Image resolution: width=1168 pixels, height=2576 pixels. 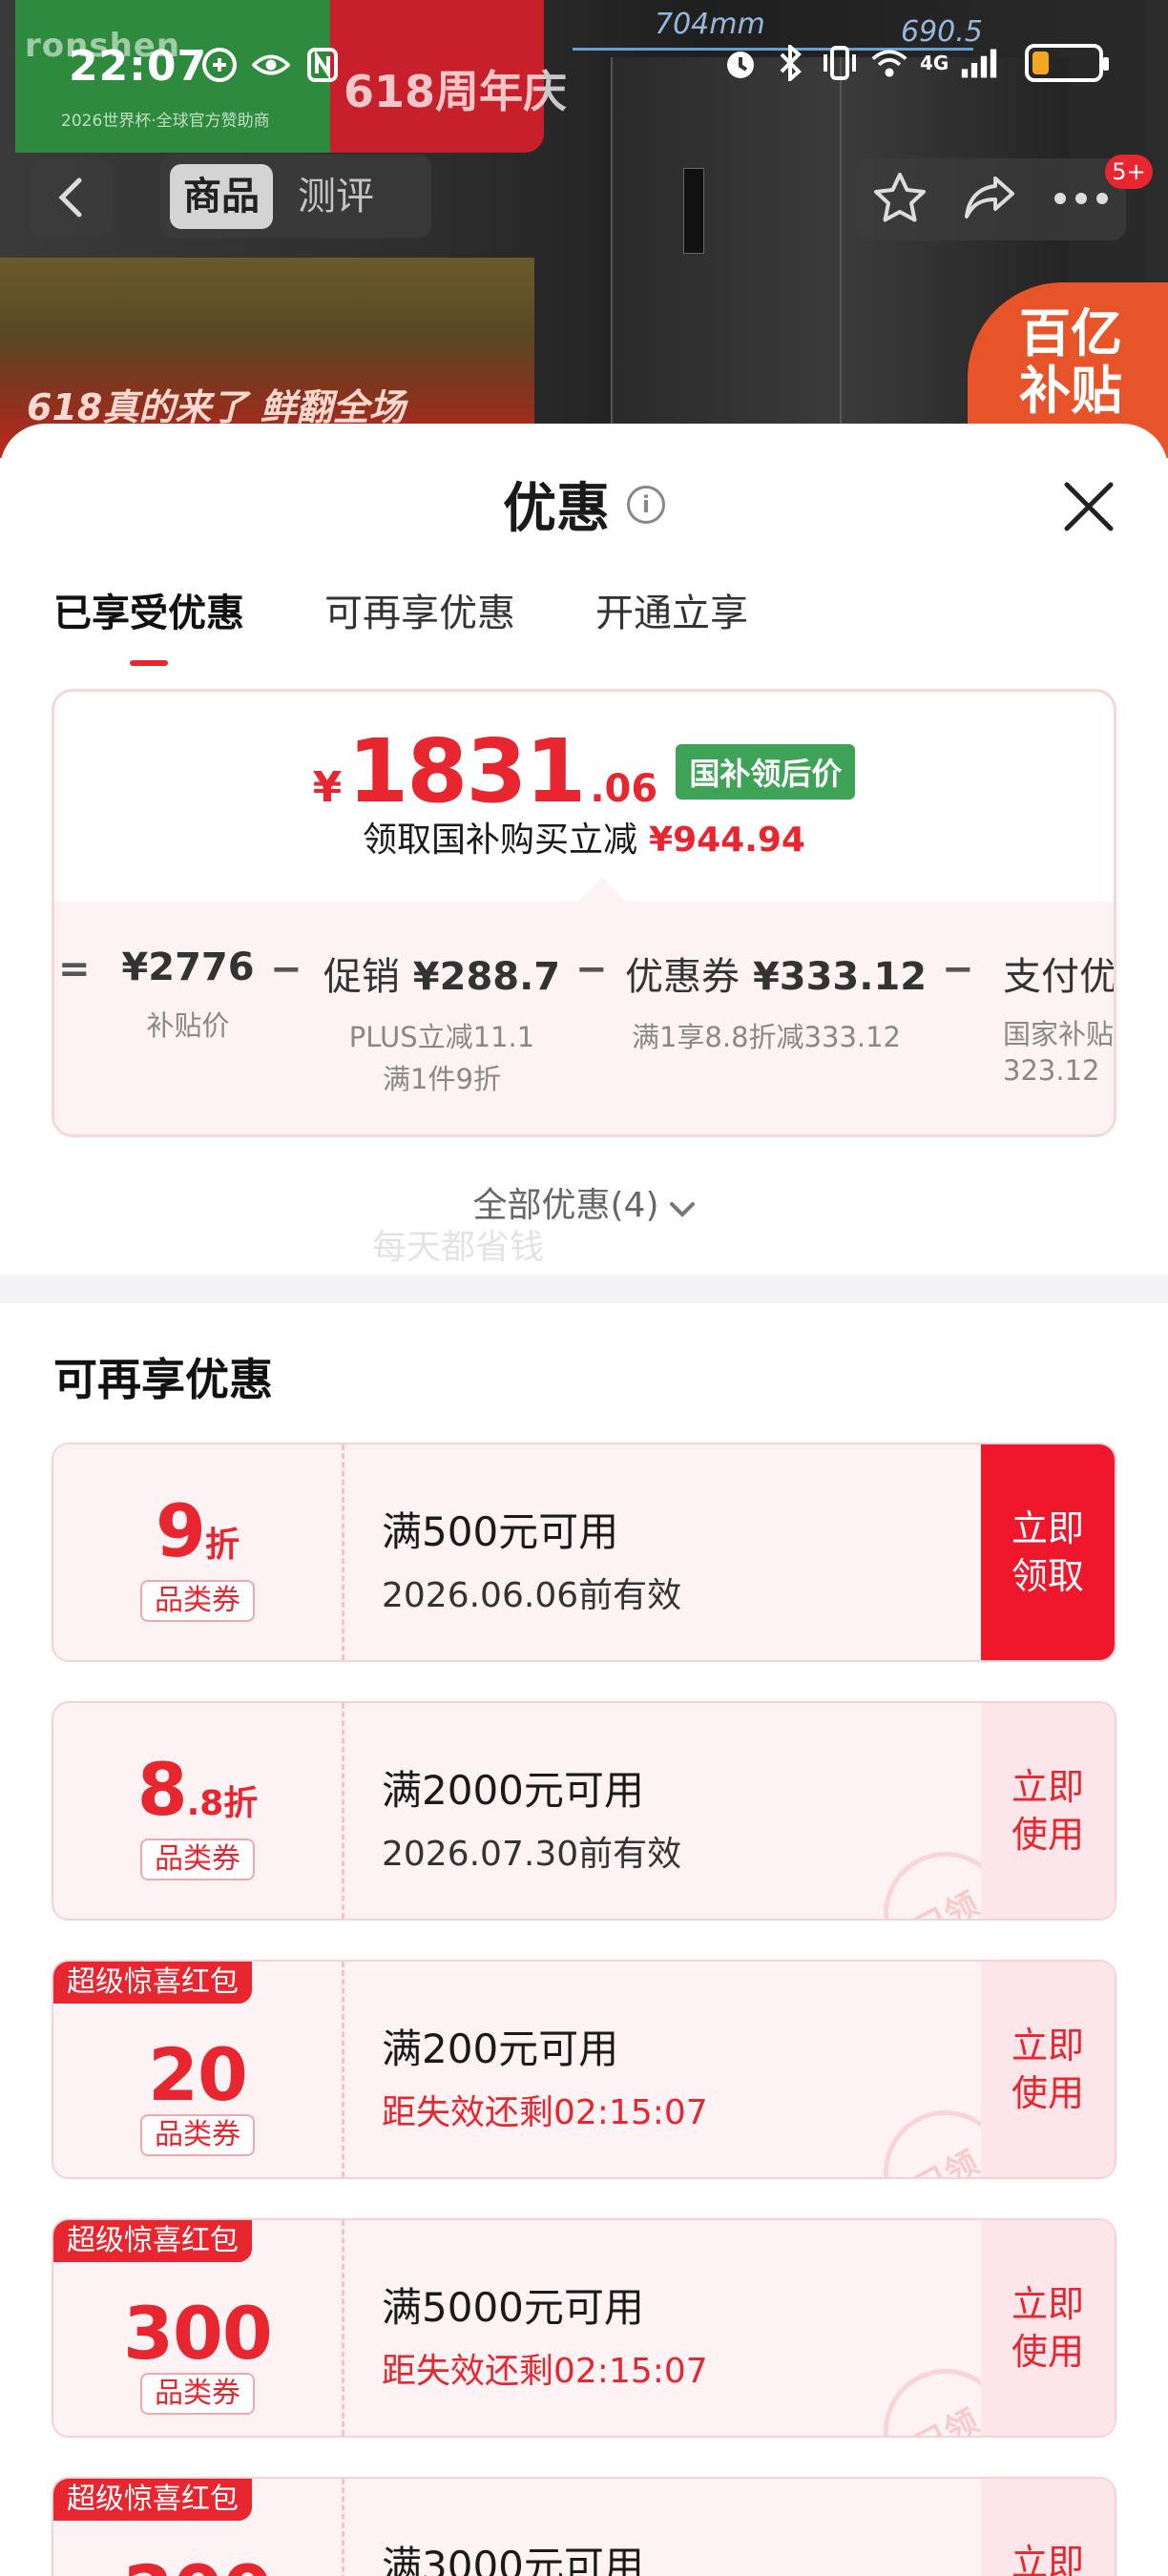 I want to click on coupon-value-big: 20, so click(x=198, y=2074).